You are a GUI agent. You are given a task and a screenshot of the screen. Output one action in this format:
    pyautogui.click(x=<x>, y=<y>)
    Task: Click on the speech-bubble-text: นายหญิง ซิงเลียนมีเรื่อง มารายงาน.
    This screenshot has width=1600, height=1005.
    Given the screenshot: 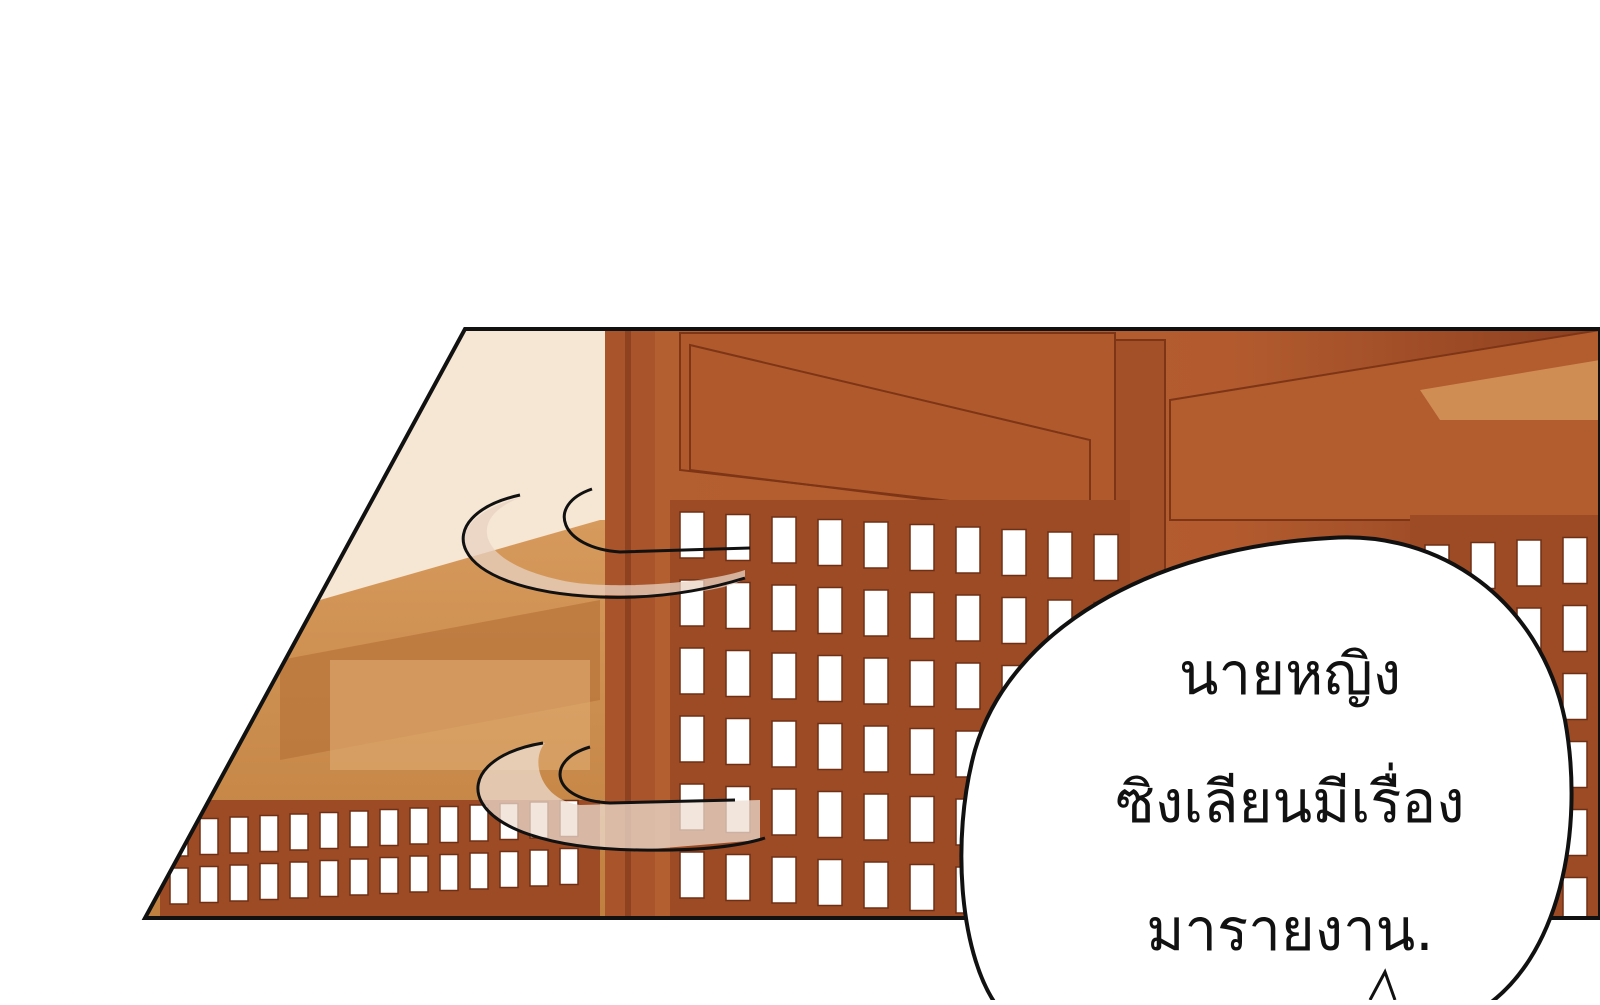 What is the action you would take?
    pyautogui.click(x=1290, y=802)
    